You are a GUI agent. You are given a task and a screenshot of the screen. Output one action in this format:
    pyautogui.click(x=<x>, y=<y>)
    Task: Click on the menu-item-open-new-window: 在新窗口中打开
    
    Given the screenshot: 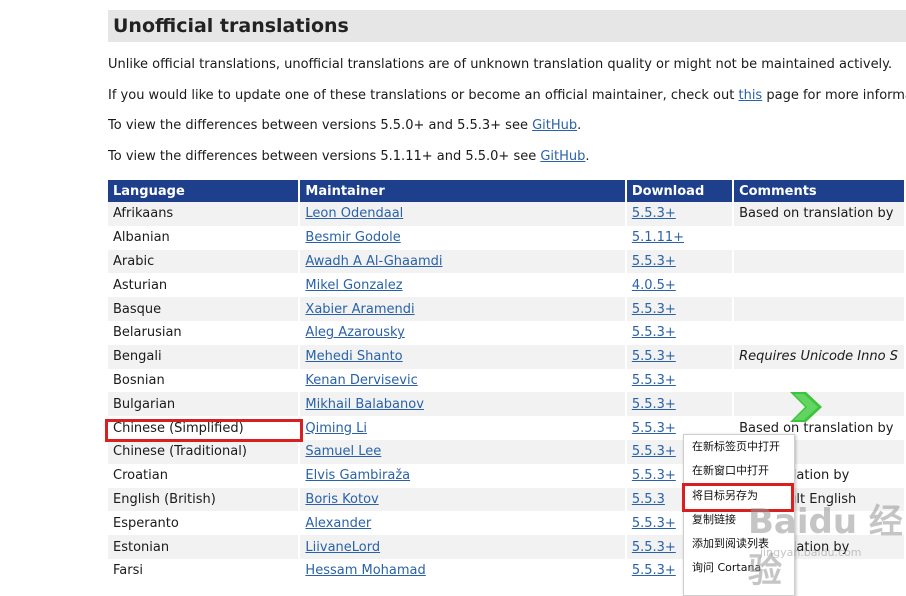 What is the action you would take?
    pyautogui.click(x=739, y=471)
    